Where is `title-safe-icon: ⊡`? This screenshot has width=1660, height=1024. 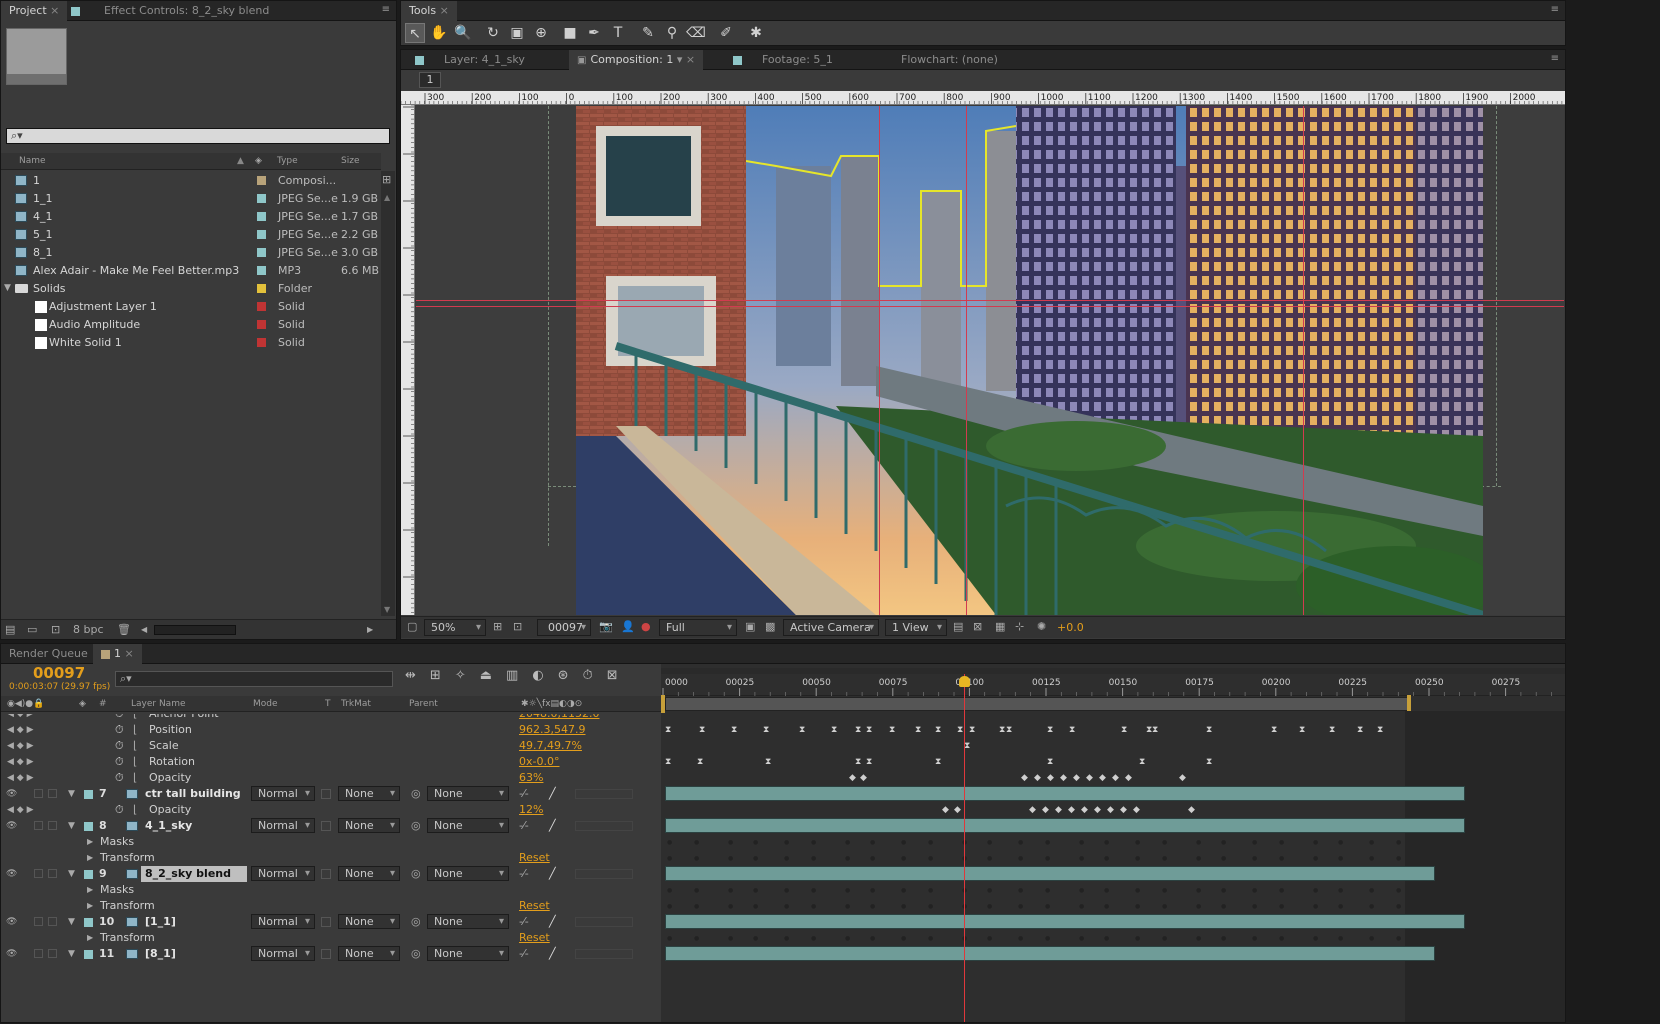
title-safe-icon: ⊡ is located at coordinates (517, 626).